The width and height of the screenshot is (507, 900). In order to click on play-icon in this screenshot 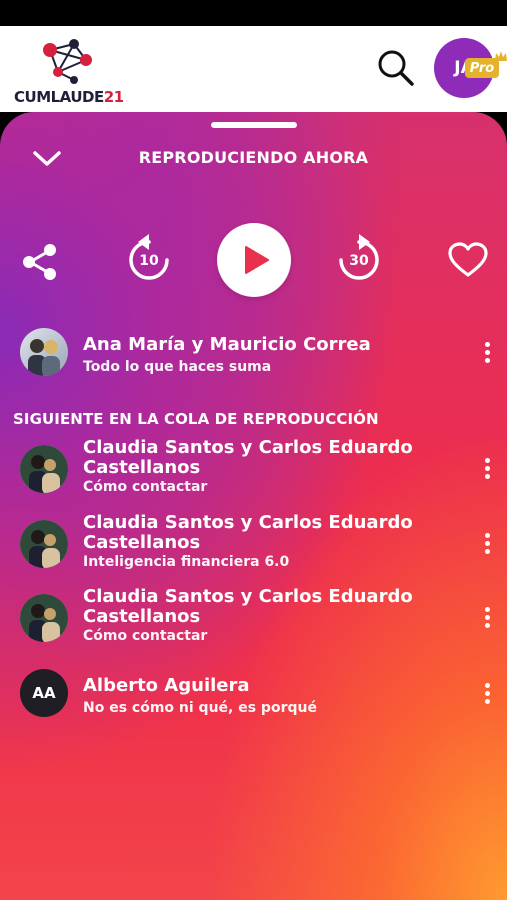, I will do `click(257, 260)`.